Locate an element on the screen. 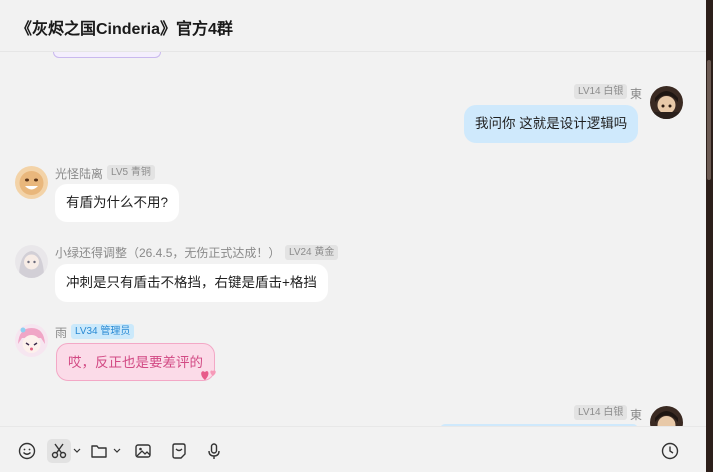 The image size is (713, 472). user-level-badge: LV24 黄金 is located at coordinates (312, 252).